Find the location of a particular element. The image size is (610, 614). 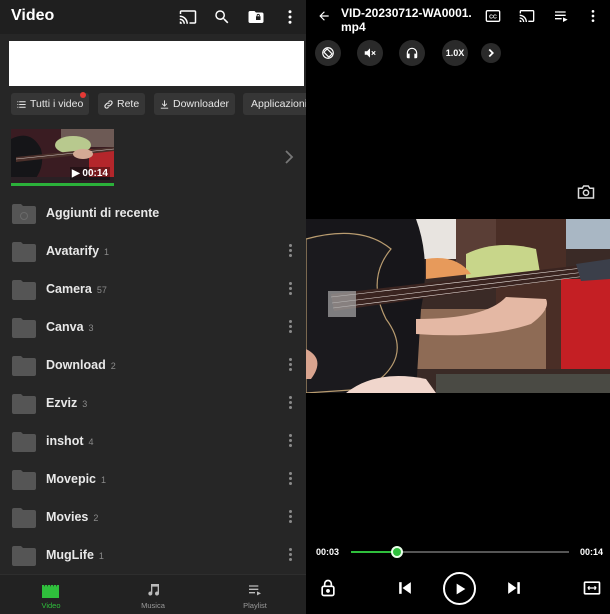

bottom-navigation: Video Musica Playlist is located at coordinates (153, 594).